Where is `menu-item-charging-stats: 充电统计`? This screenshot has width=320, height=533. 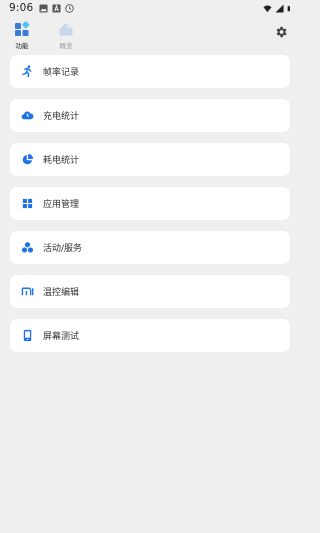 menu-item-charging-stats: 充电统计 is located at coordinates (150, 115).